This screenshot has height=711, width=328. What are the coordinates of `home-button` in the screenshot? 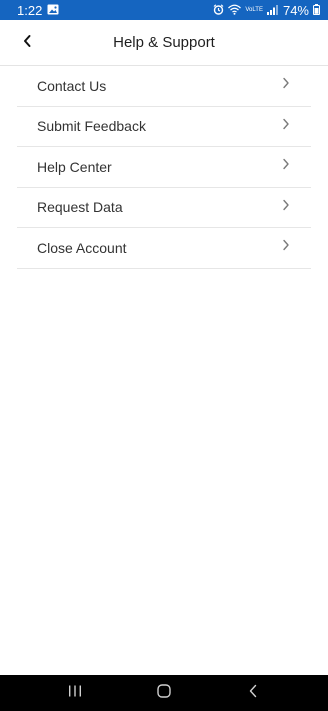 It's located at (164, 693).